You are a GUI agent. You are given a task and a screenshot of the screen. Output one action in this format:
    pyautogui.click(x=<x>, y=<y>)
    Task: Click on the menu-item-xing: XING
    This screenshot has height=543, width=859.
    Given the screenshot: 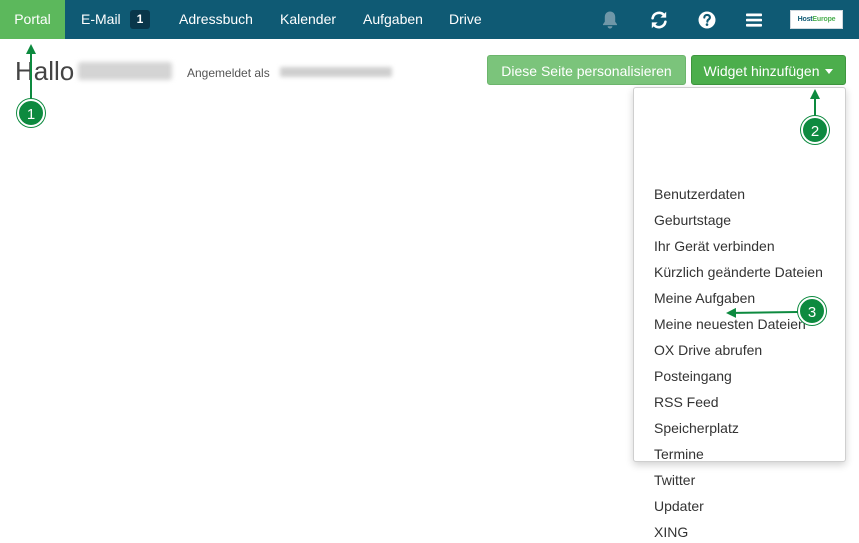 What is the action you would take?
    pyautogui.click(x=671, y=532)
    